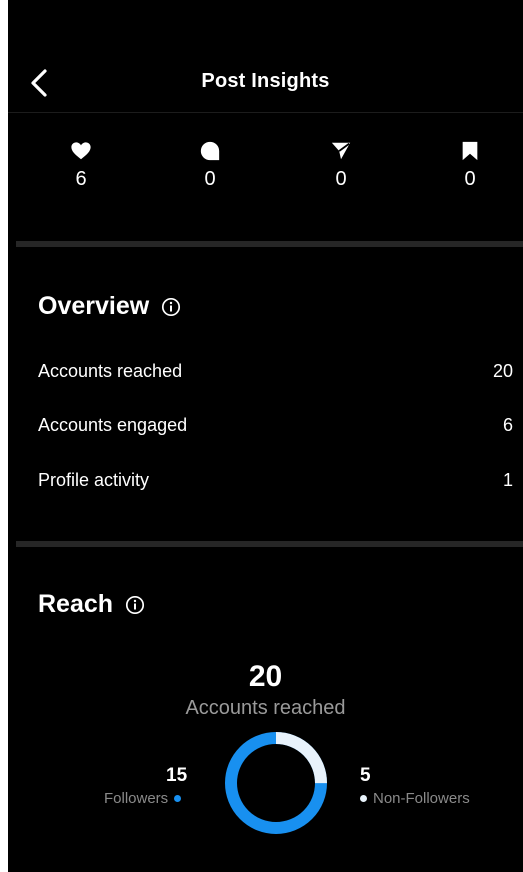  What do you see at coordinates (275, 425) in the screenshot?
I see `overview-row-accounts-engaged: Accounts engaged 6` at bounding box center [275, 425].